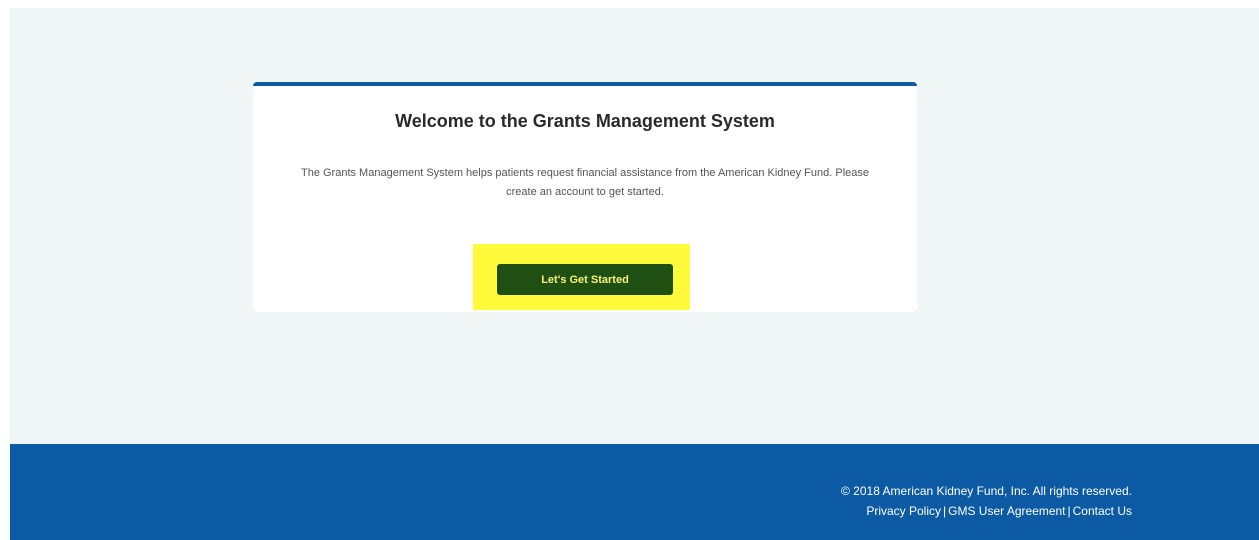 This screenshot has width=1259, height=540. Describe the element at coordinates (1102, 511) in the screenshot. I see `contact-us-link: Contact Us` at that location.